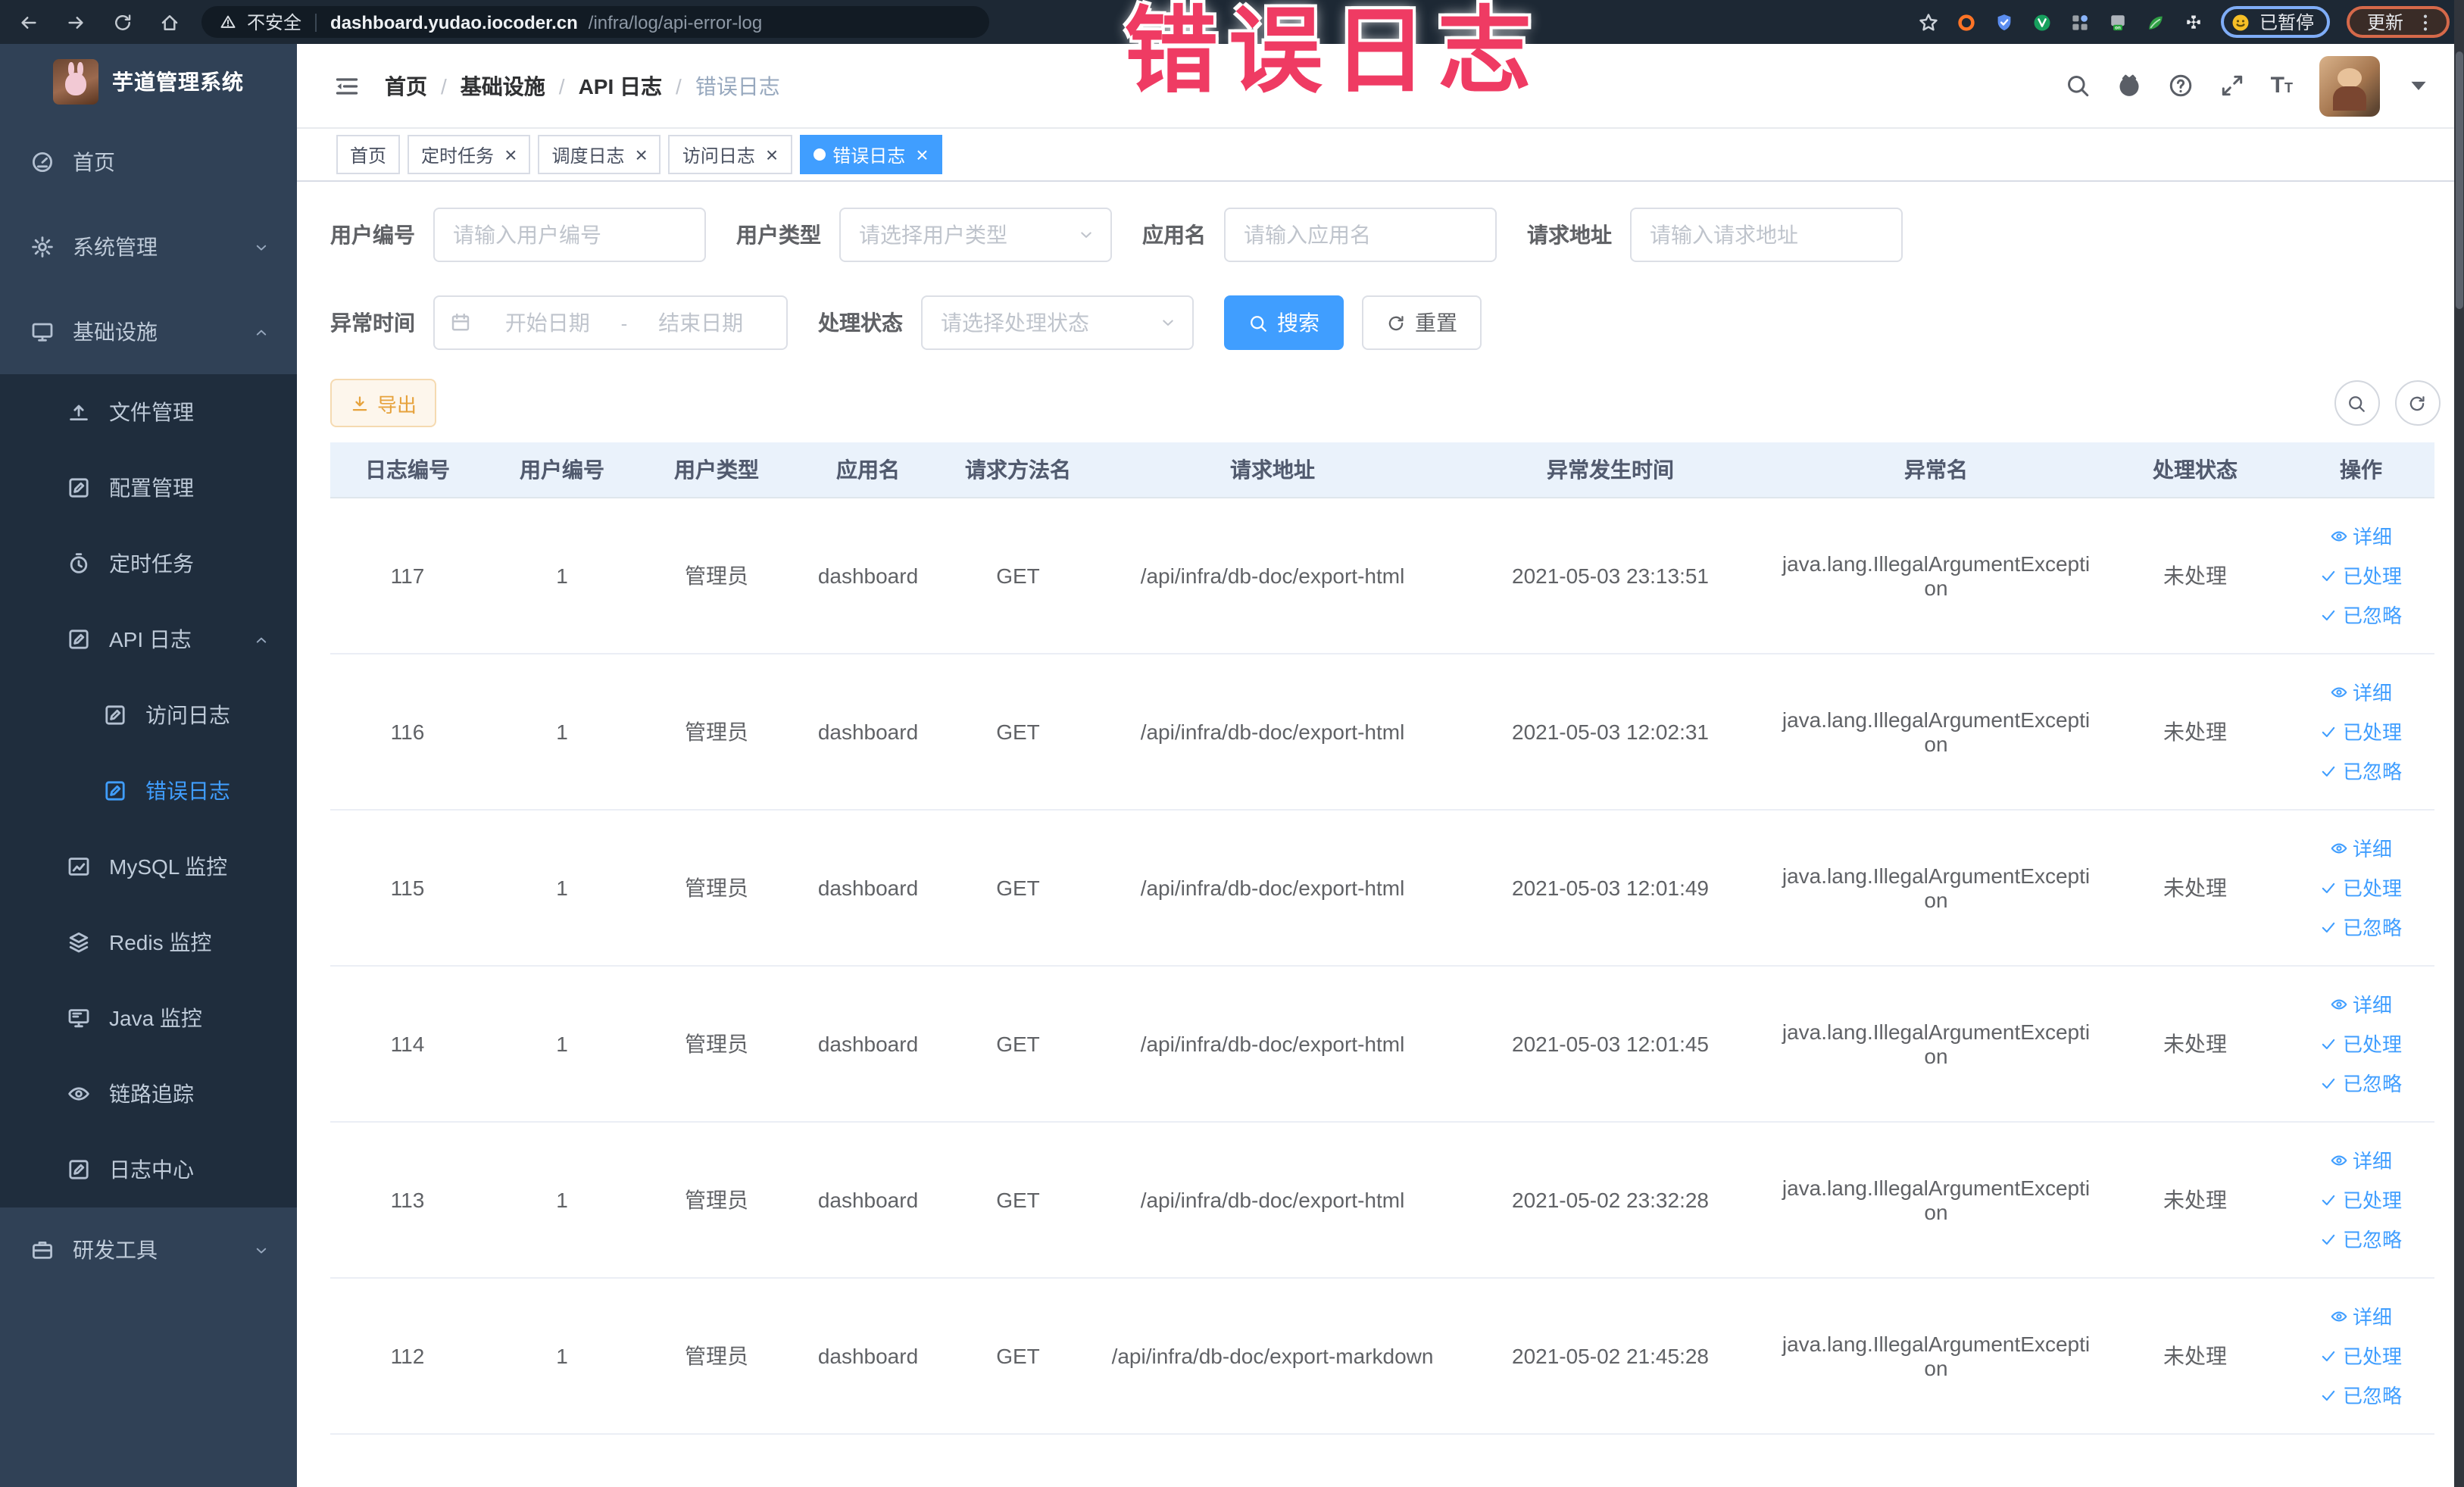 Image resolution: width=2464 pixels, height=1487 pixels. What do you see at coordinates (406, 85) in the screenshot?
I see `breadcrumb-item: 首页` at bounding box center [406, 85].